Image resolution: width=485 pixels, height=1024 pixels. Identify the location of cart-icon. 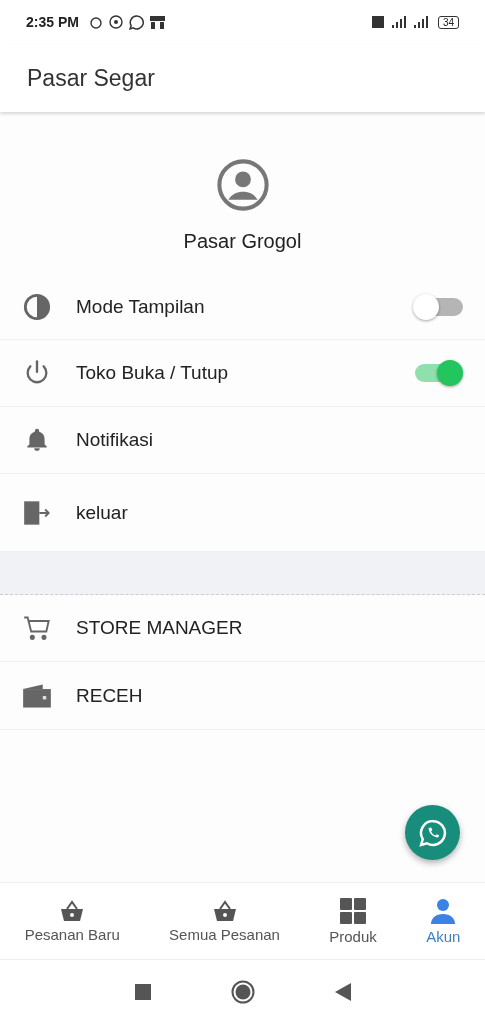
(37, 628).